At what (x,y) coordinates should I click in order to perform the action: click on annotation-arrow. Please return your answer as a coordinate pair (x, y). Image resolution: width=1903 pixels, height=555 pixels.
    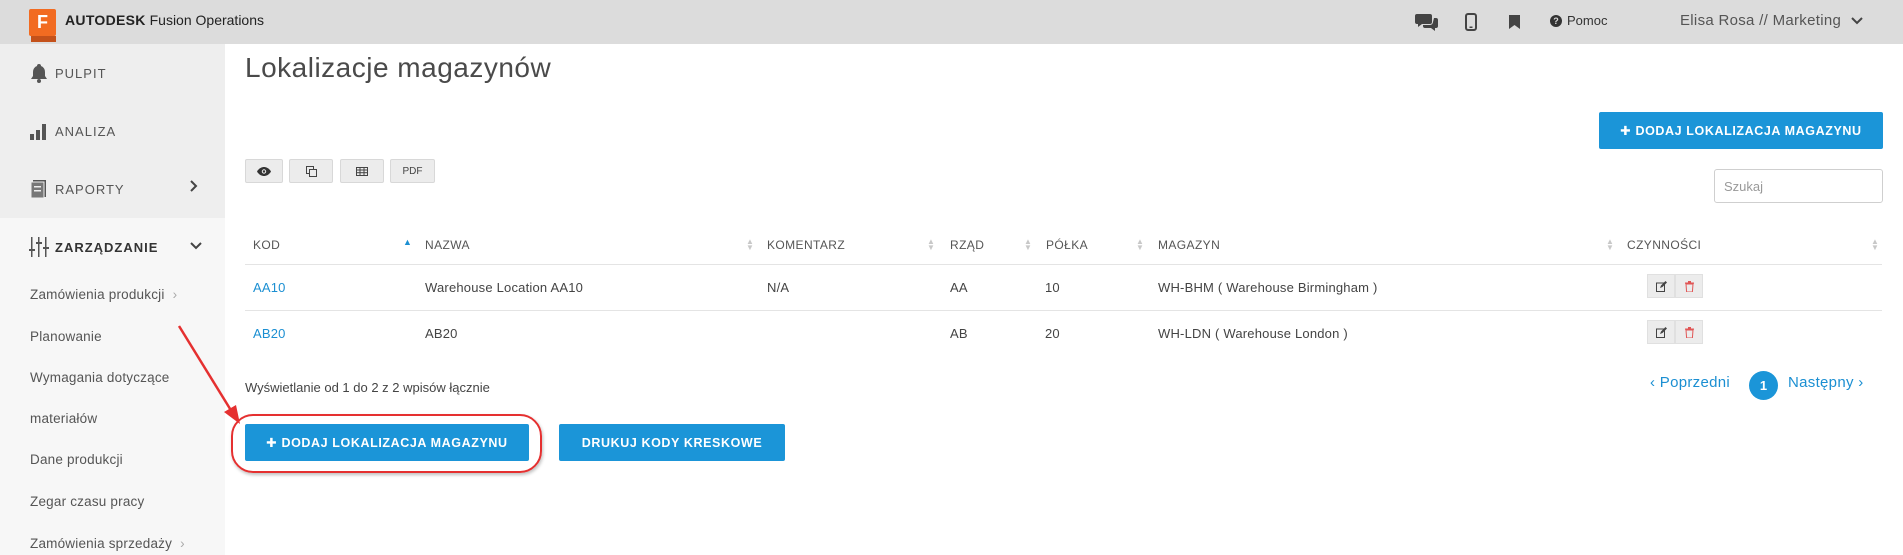
    Looking at the image, I should click on (208, 374).